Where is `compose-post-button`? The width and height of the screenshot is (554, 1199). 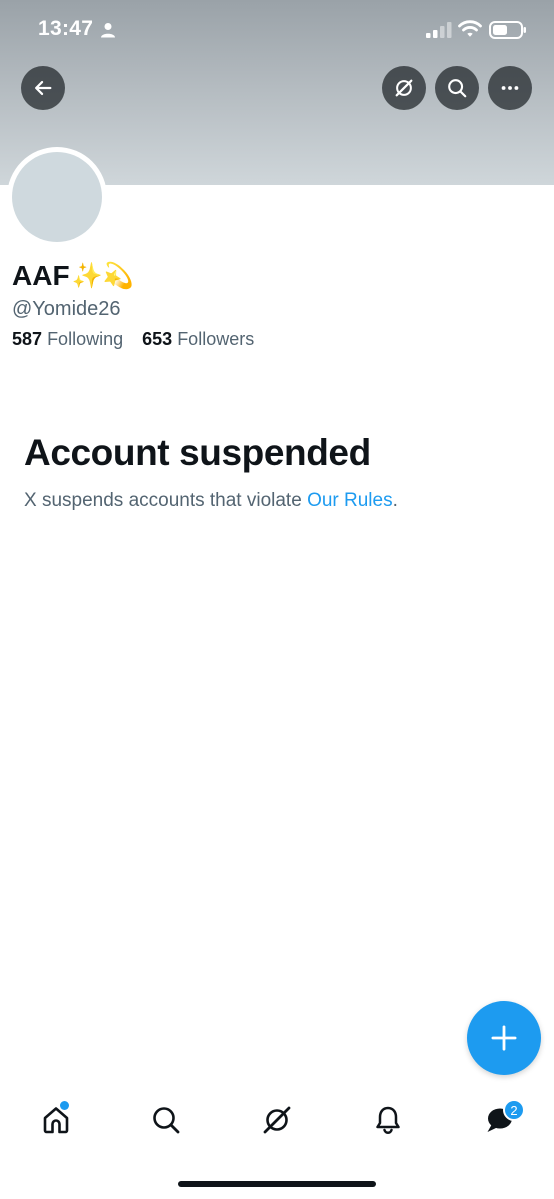 compose-post-button is located at coordinates (504, 1038).